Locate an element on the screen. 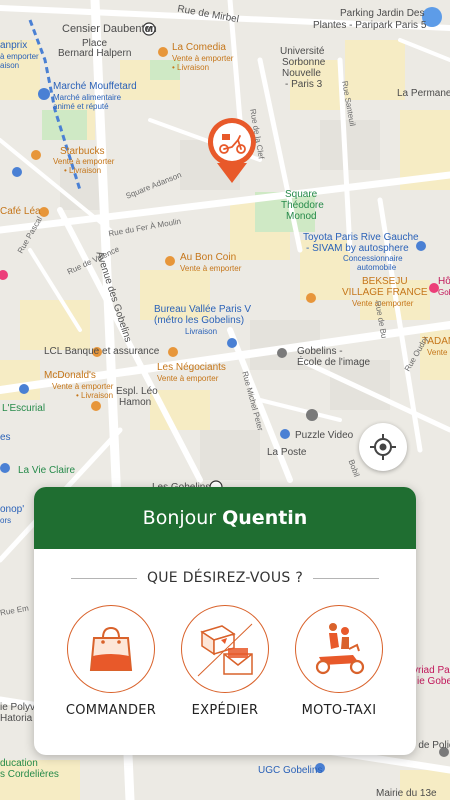 This screenshot has height=800, width=450. map-label-onop: onop' is located at coordinates (12, 509).